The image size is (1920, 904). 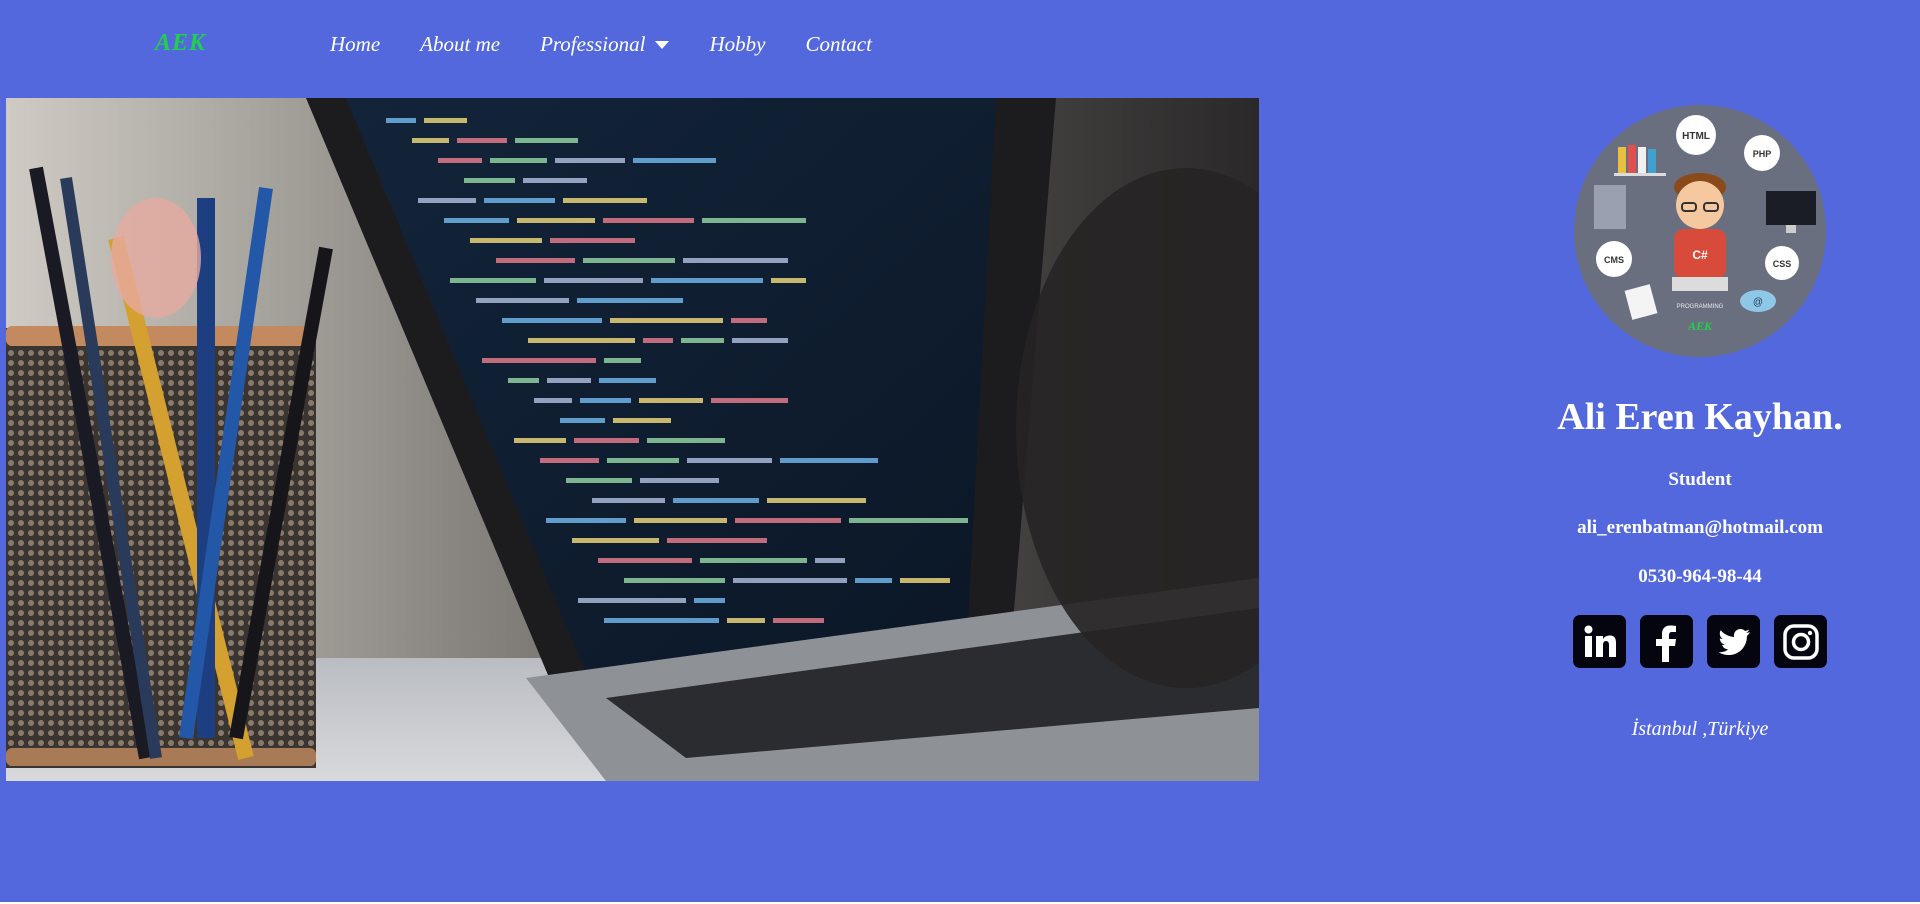 I want to click on nav-professional: Professional, so click(x=605, y=44).